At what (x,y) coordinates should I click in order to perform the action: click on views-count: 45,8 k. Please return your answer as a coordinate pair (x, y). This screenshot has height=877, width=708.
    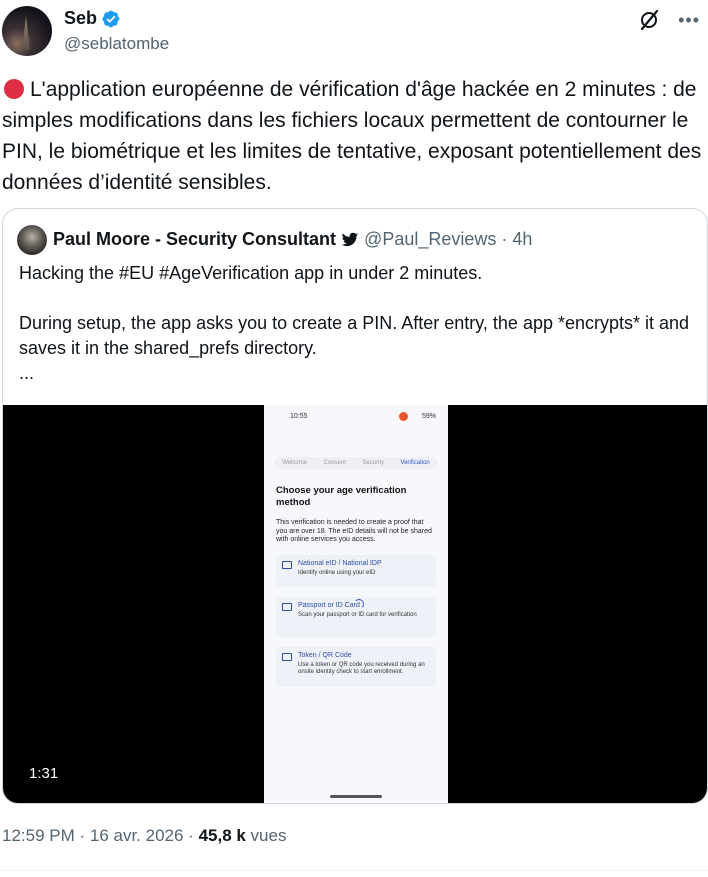
    Looking at the image, I should click on (222, 835).